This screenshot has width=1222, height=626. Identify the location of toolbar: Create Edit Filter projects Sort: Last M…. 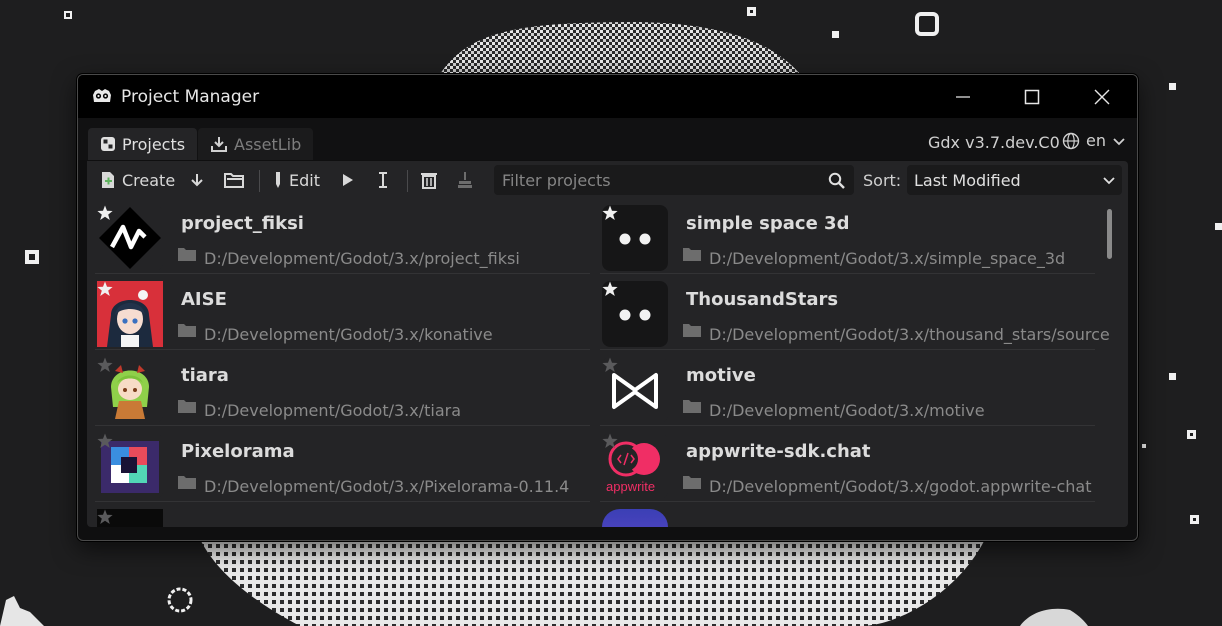
(607, 180).